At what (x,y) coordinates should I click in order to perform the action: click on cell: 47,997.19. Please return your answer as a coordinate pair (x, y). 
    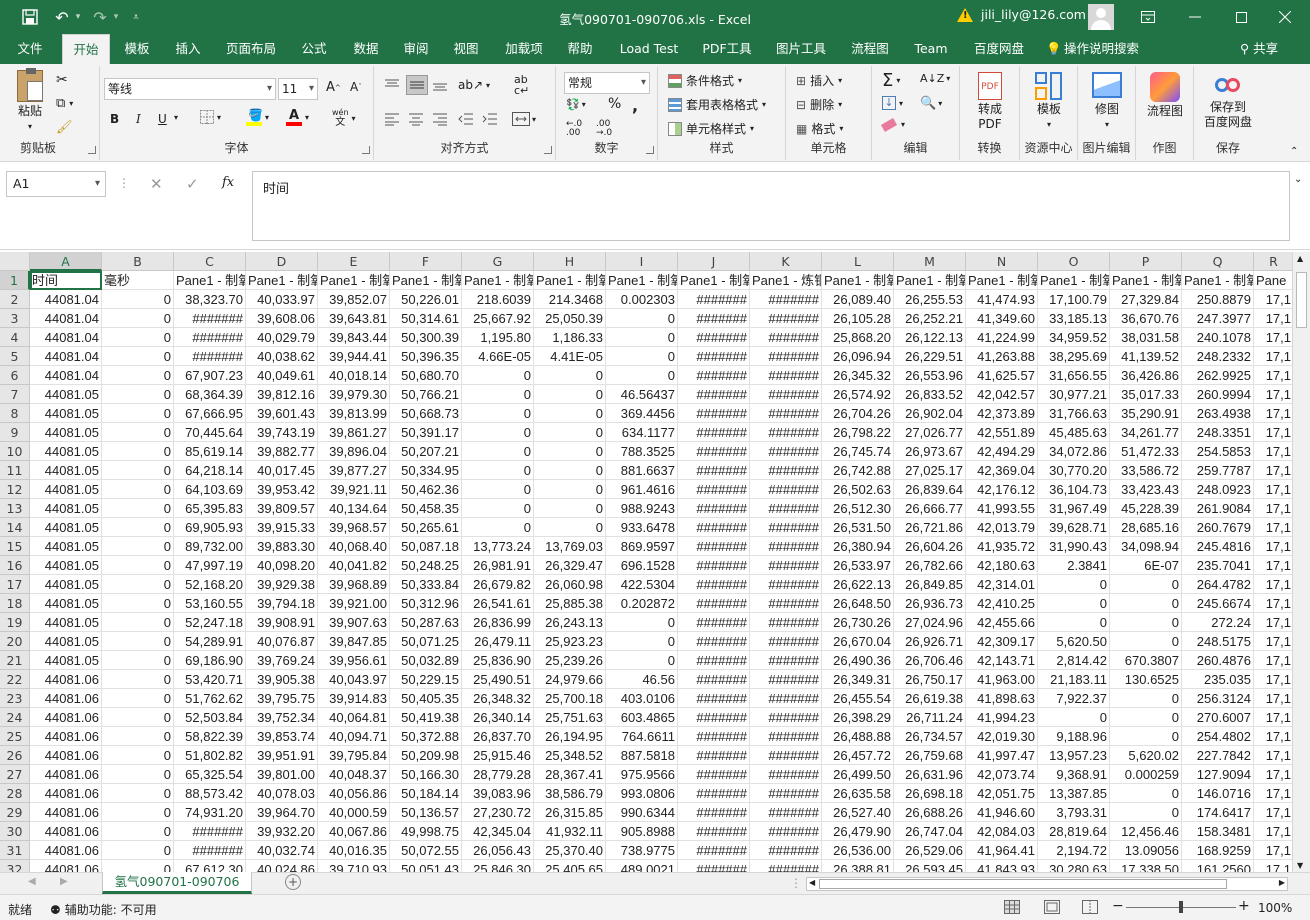
    Looking at the image, I should click on (210, 565).